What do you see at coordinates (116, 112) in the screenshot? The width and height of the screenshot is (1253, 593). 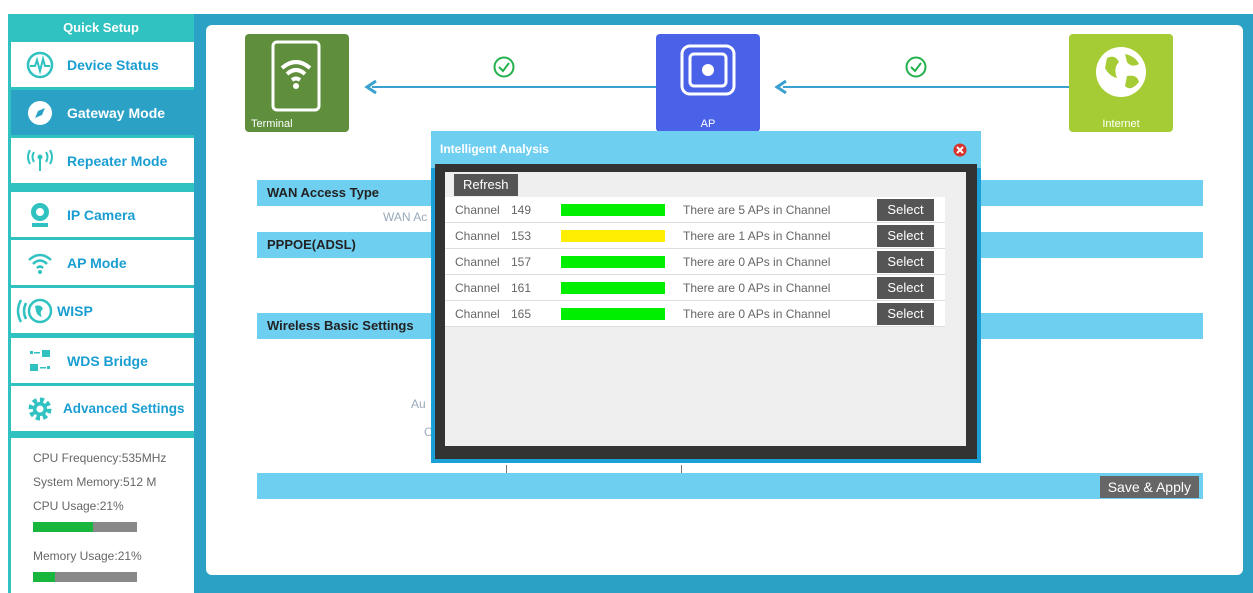 I see `sidebar-item-label: Gateway Mode` at bounding box center [116, 112].